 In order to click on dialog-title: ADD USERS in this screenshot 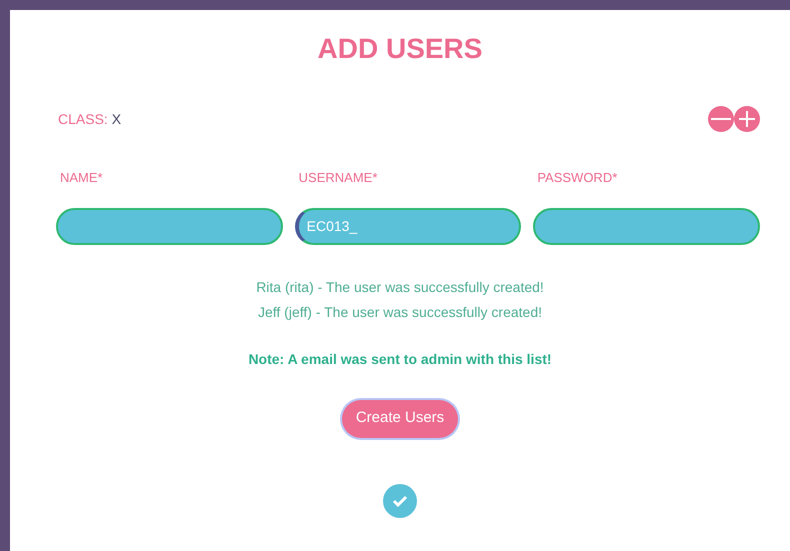, I will do `click(400, 49)`.